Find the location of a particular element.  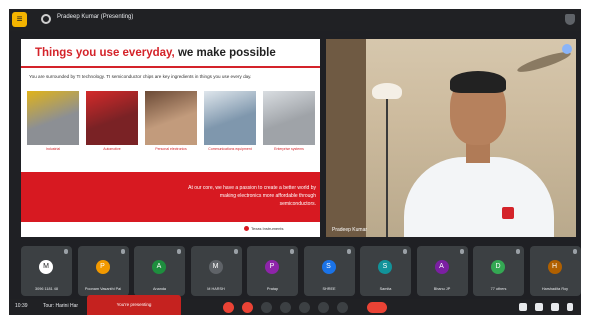

raise-hand-icon is located at coordinates (323, 307).